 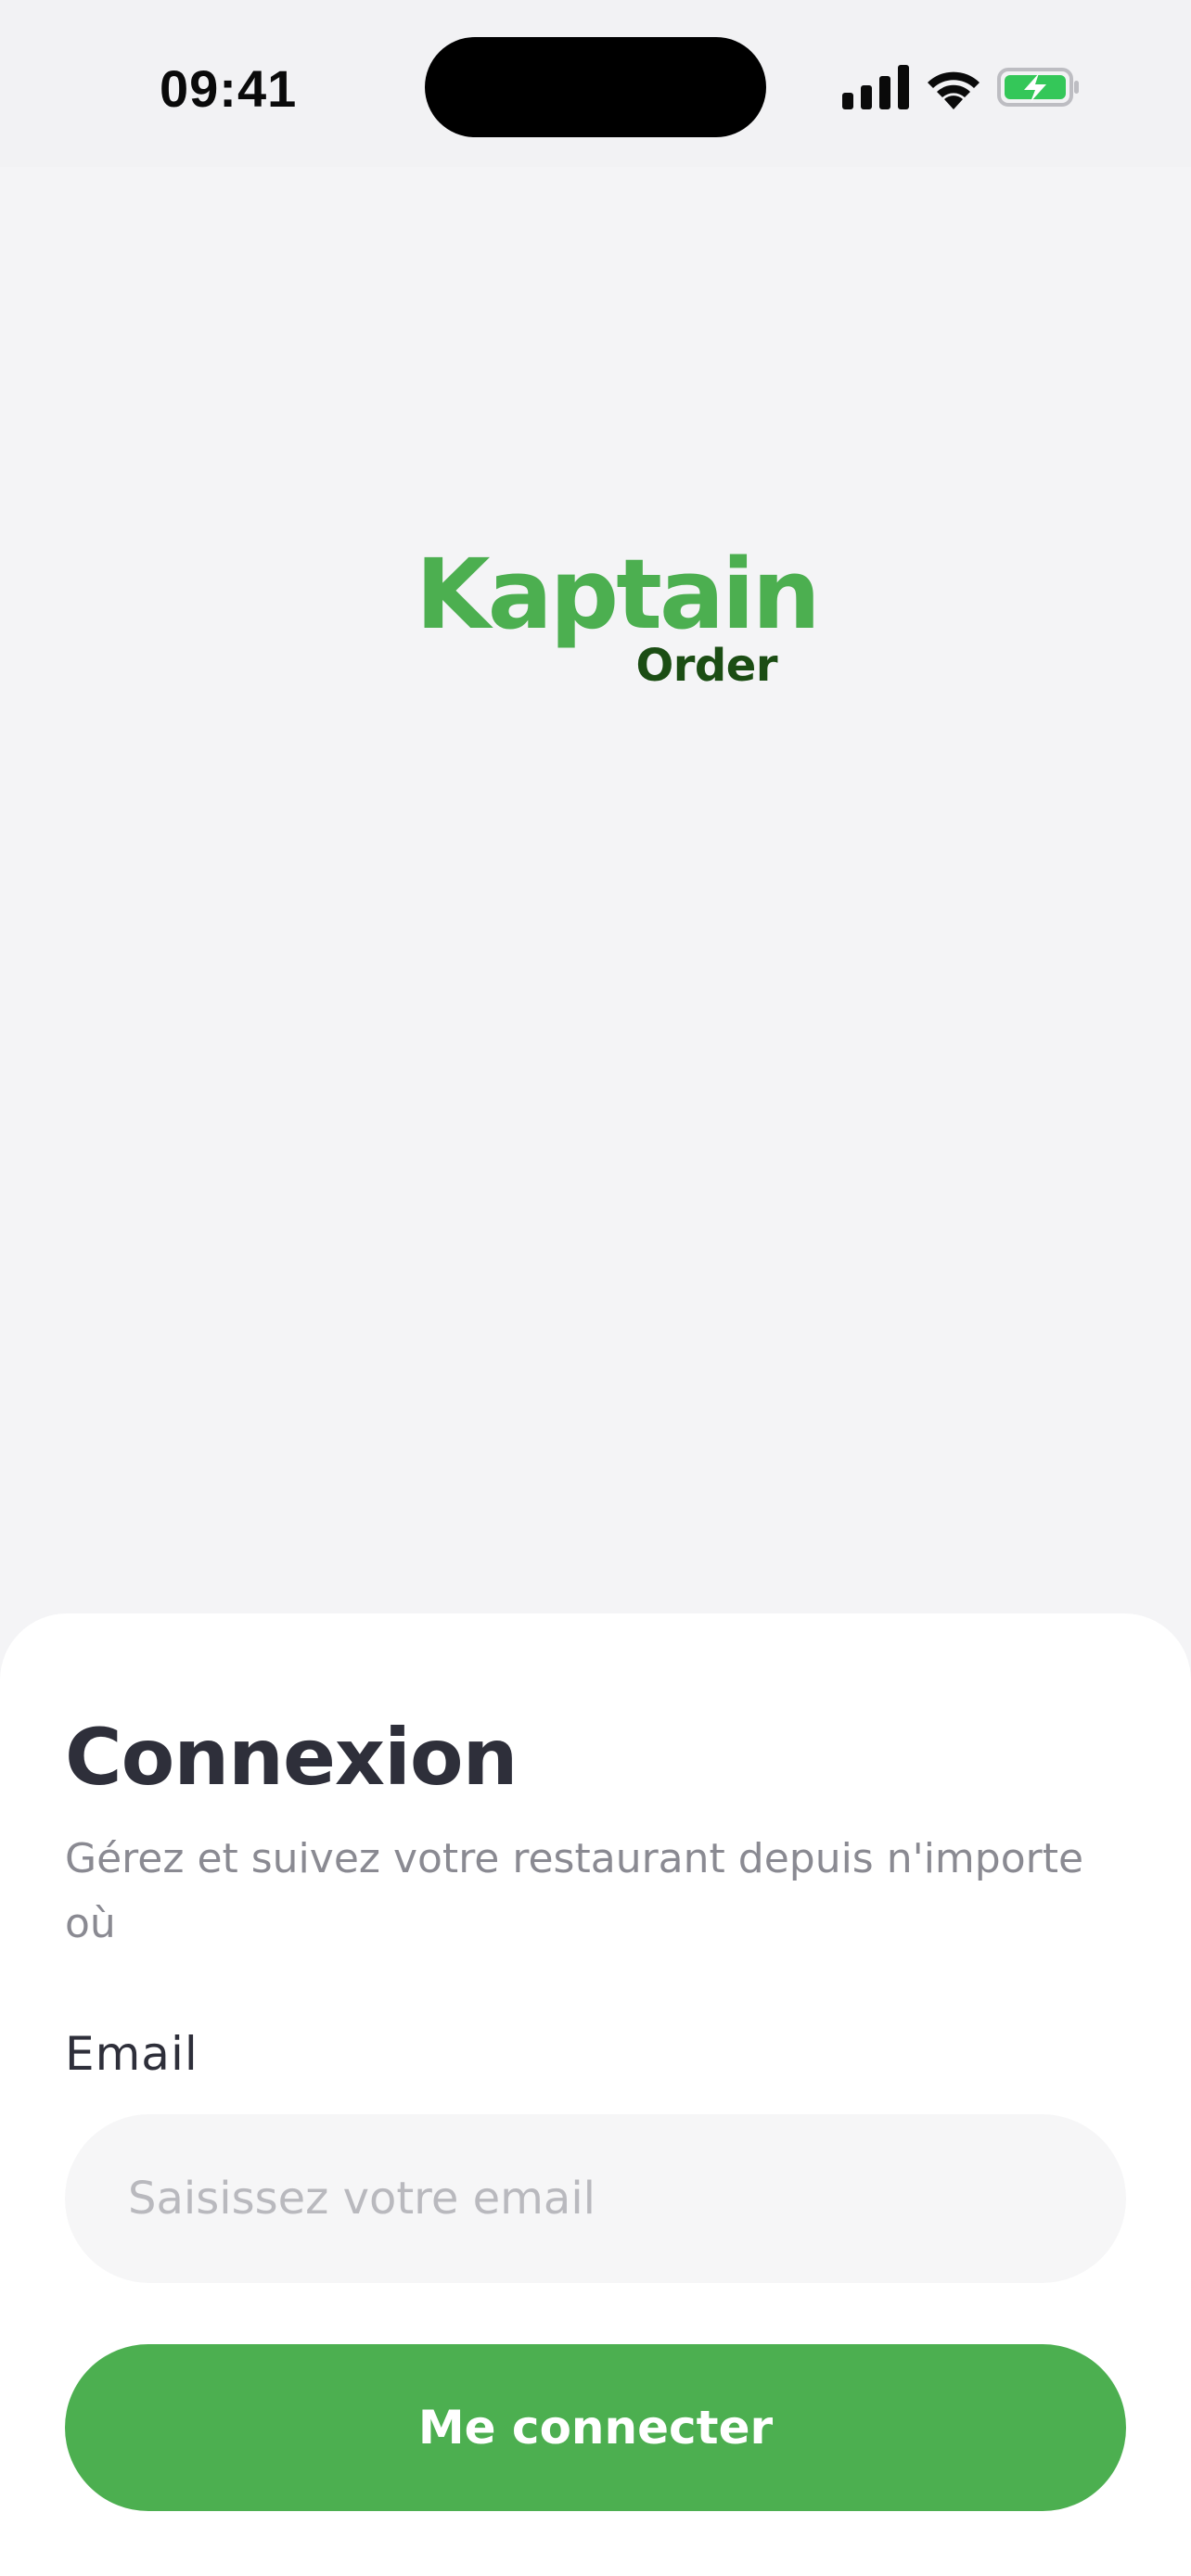 What do you see at coordinates (595, 87) in the screenshot?
I see `dynamic-island` at bounding box center [595, 87].